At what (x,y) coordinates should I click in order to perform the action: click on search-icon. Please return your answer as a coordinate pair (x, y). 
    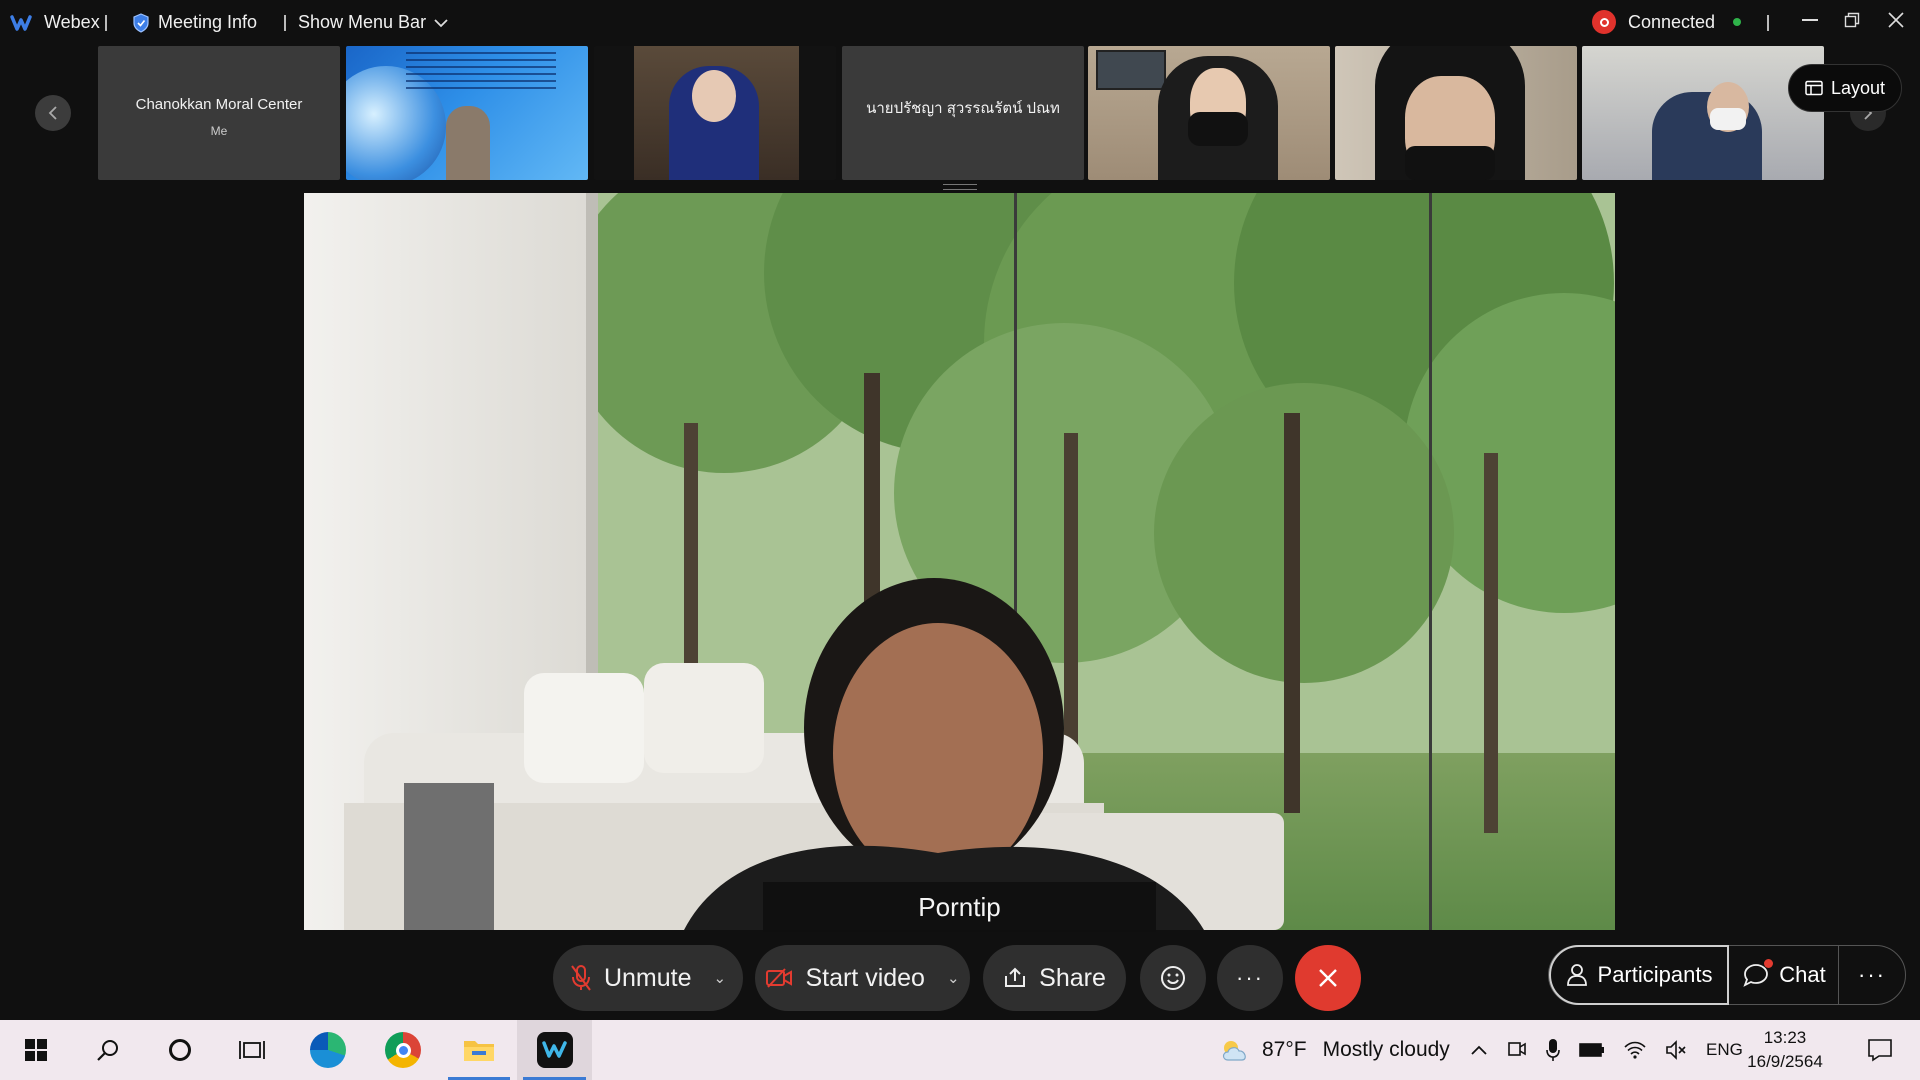
    Looking at the image, I should click on (107, 1050).